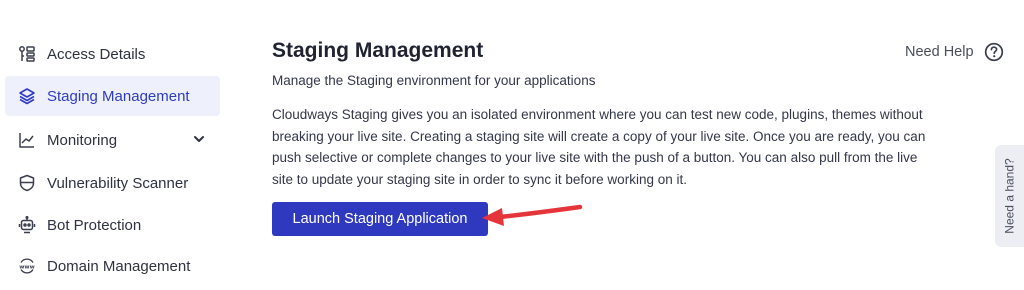 The height and width of the screenshot is (290, 1024). I want to click on sidebar-item-label: Staging Management, so click(118, 96).